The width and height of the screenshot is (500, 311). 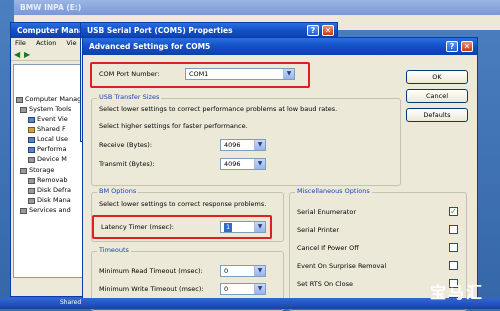 I want to click on tree-item-label: Performa, so click(x=52, y=149).